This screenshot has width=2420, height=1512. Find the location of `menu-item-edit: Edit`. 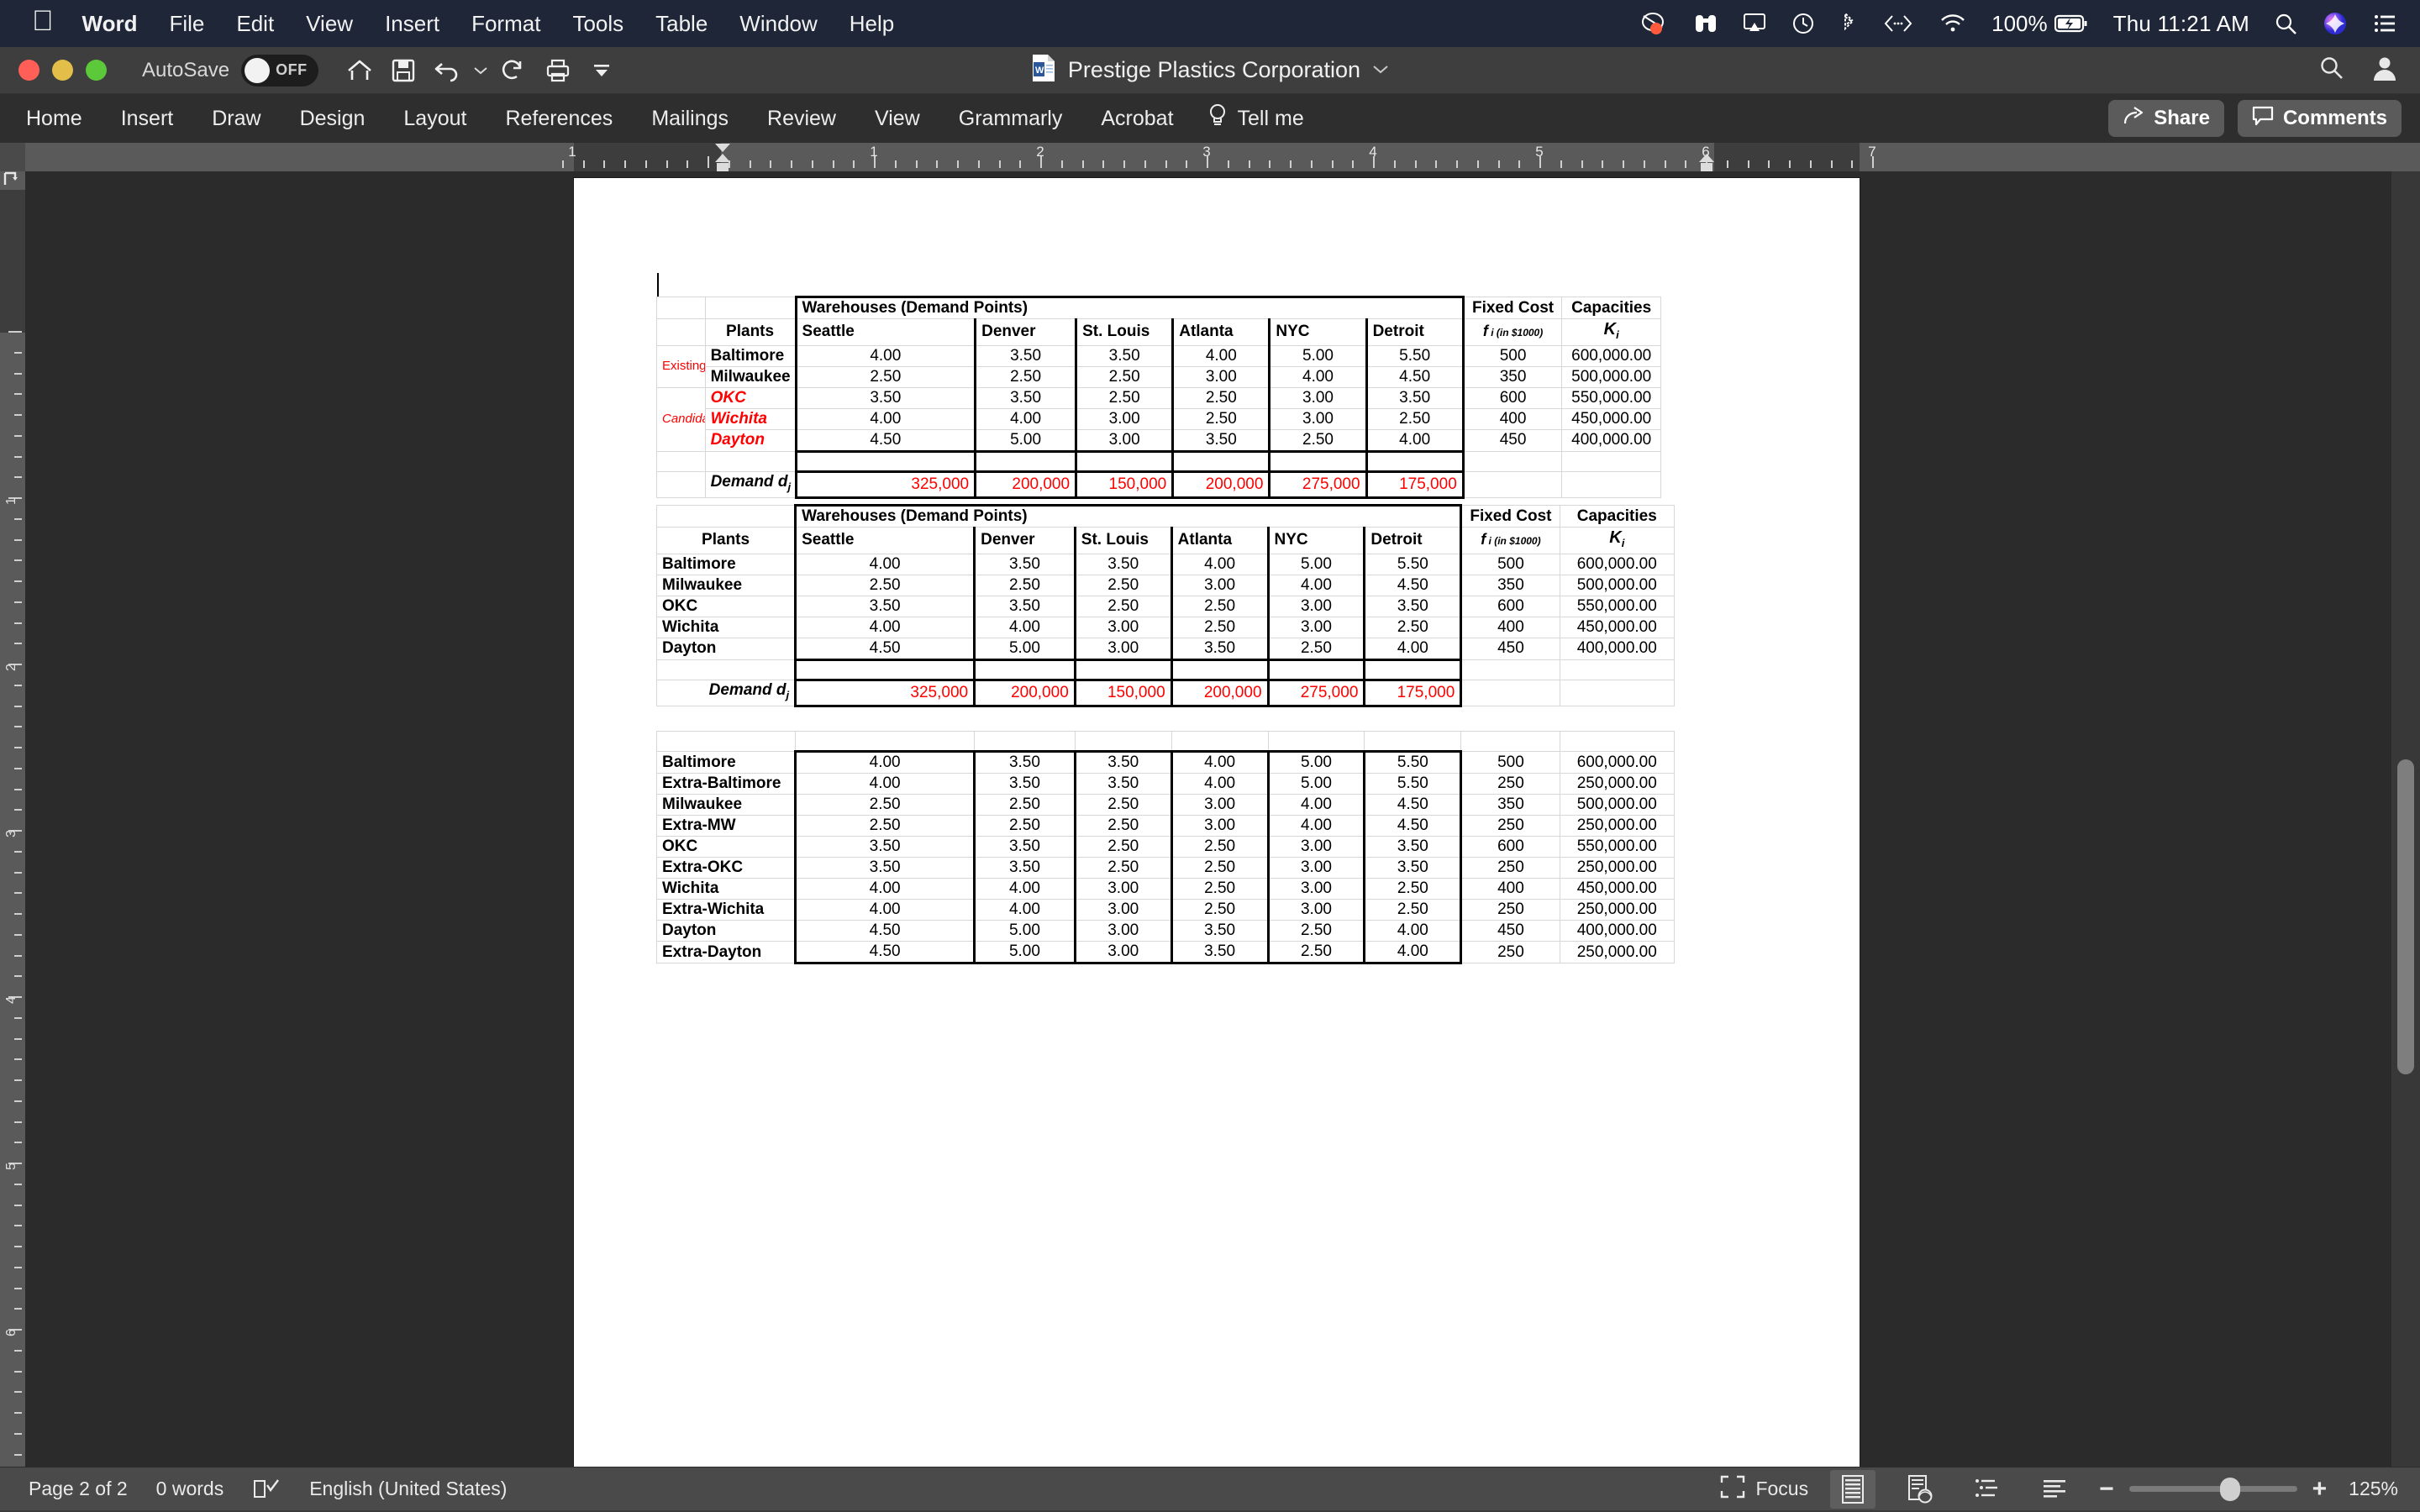

menu-item-edit: Edit is located at coordinates (255, 24).